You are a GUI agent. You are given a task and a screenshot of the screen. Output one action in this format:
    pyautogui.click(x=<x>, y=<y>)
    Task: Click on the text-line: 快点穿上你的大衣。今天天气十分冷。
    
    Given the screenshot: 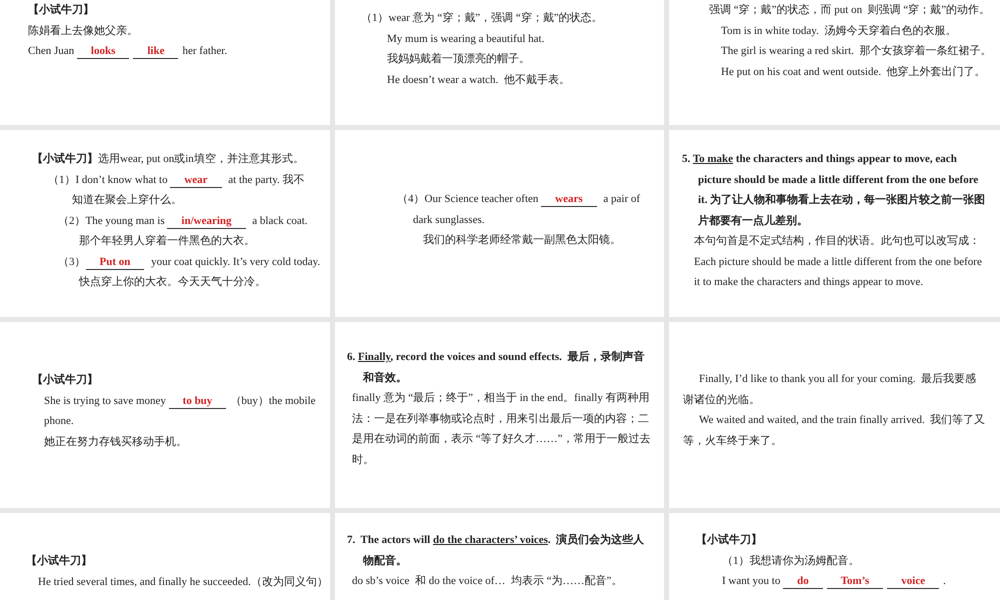 What is the action you would take?
    pyautogui.click(x=173, y=282)
    